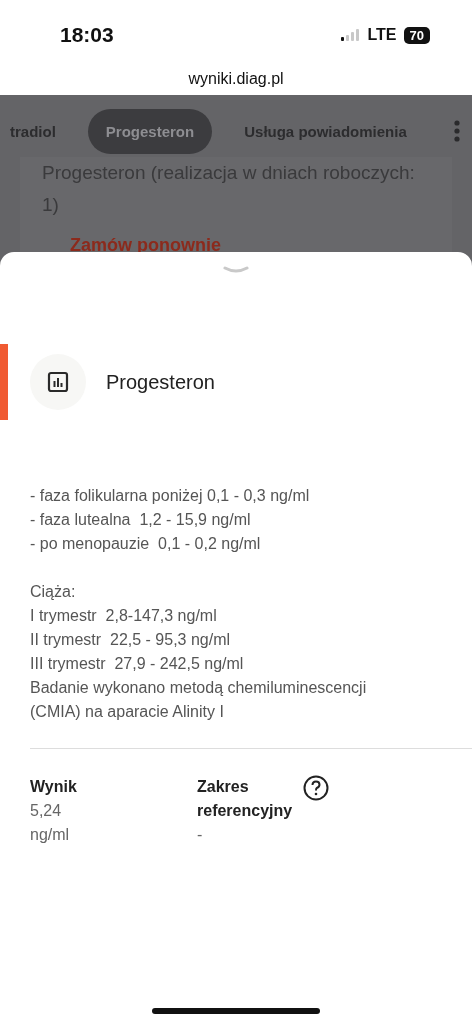 This screenshot has width=472, height=1024. Describe the element at coordinates (236, 270) in the screenshot. I see `chevron-down-icon` at that location.